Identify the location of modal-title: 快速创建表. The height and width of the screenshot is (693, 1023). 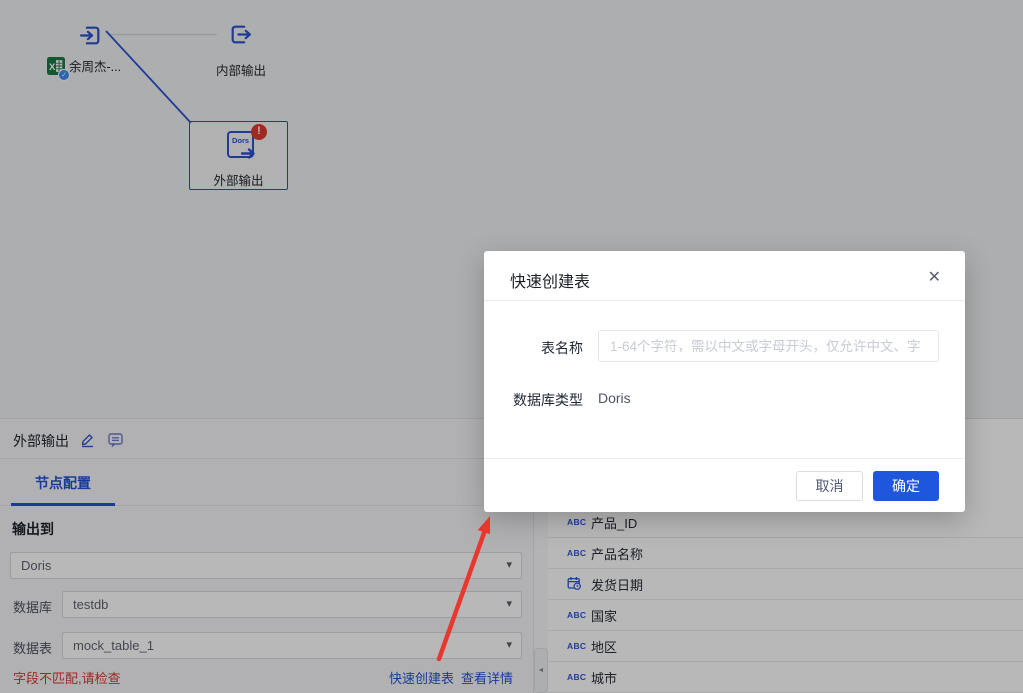
(550, 282).